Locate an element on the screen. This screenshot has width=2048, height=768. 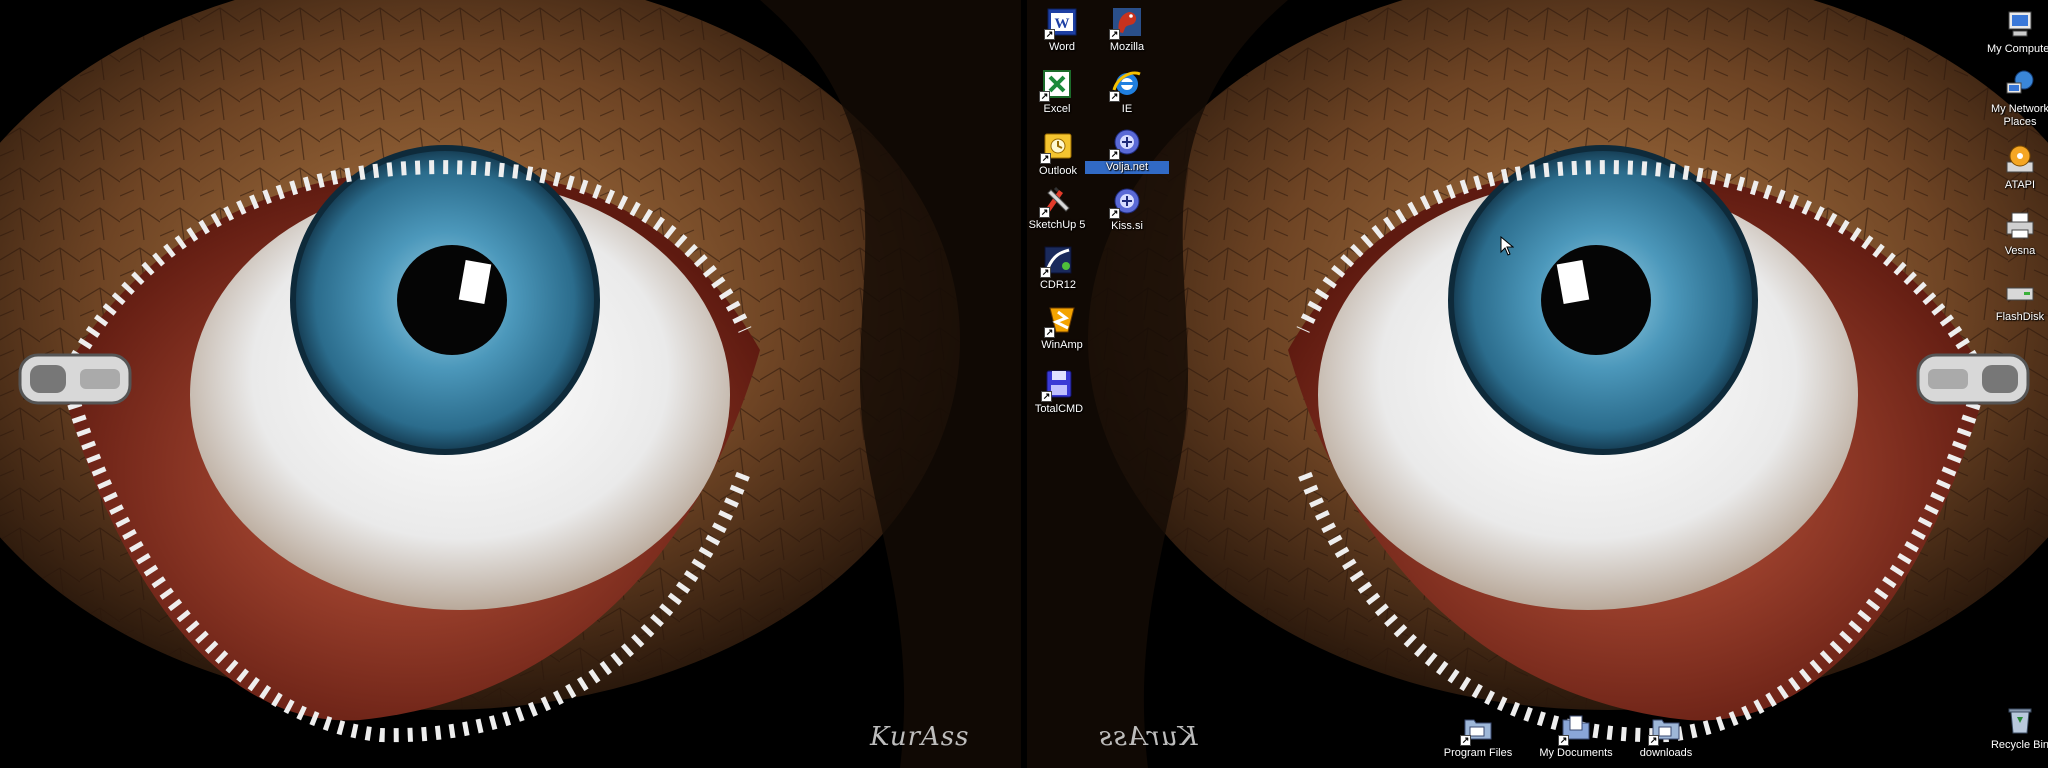
outlook-icon: ↗ is located at coordinates (1057, 147).